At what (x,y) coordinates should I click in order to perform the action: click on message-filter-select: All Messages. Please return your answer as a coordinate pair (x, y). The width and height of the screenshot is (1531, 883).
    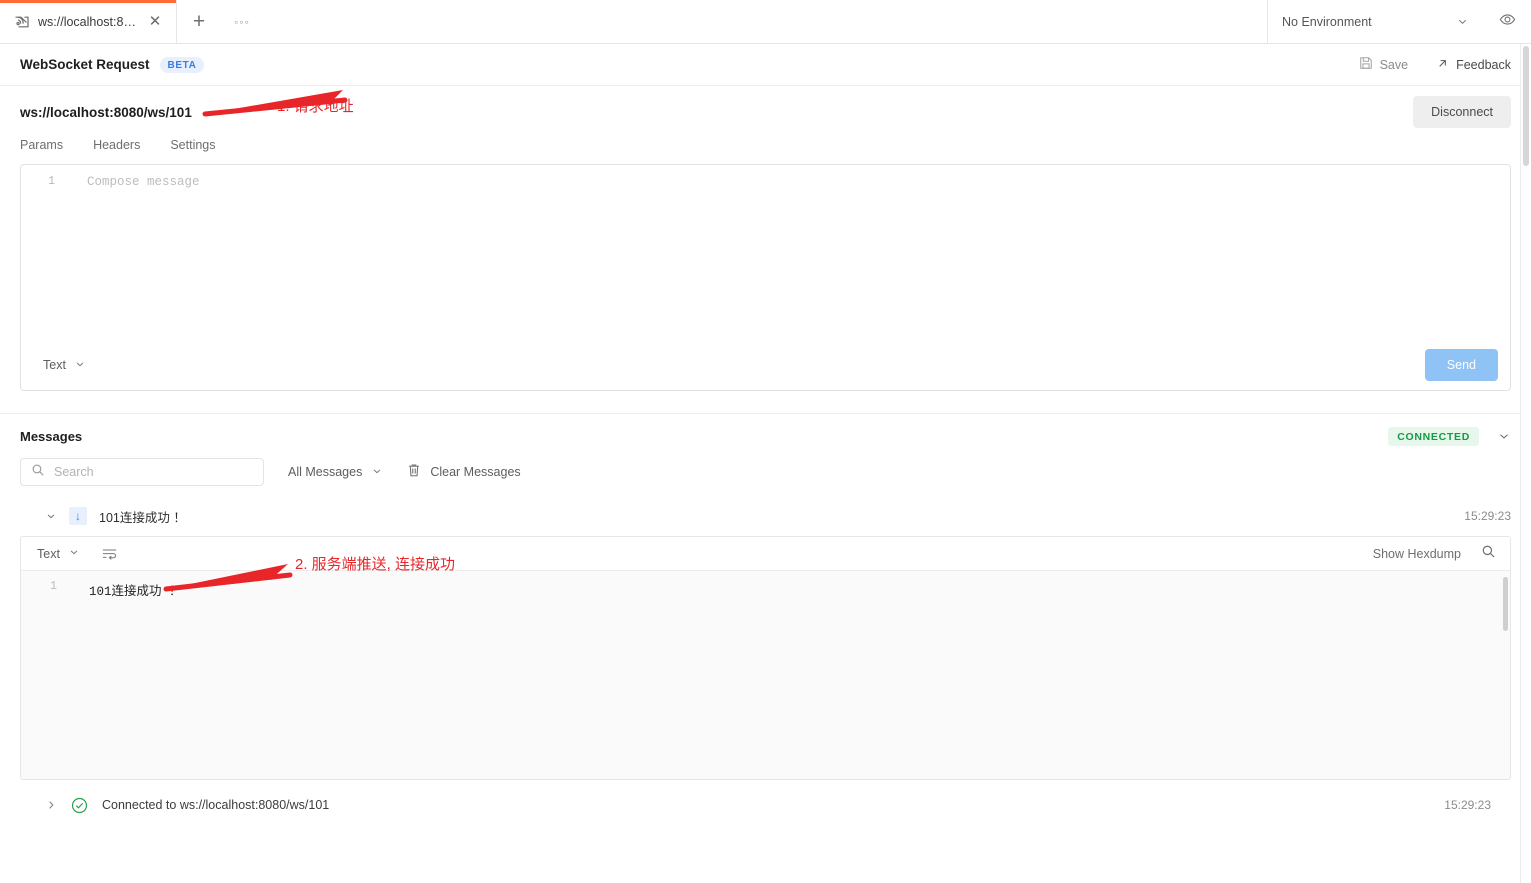
    Looking at the image, I should click on (335, 472).